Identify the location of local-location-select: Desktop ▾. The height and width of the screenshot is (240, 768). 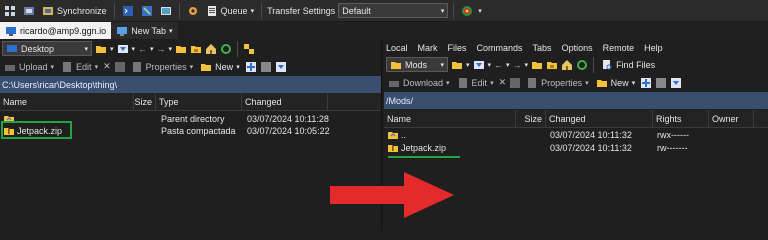
(47, 48).